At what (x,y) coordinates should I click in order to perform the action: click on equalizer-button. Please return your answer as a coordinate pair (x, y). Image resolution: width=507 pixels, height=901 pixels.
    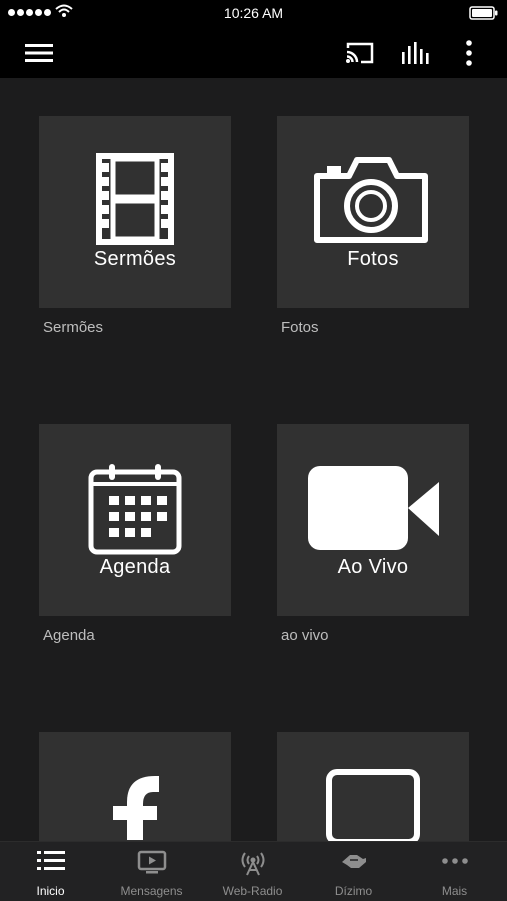
    Looking at the image, I should click on (416, 53).